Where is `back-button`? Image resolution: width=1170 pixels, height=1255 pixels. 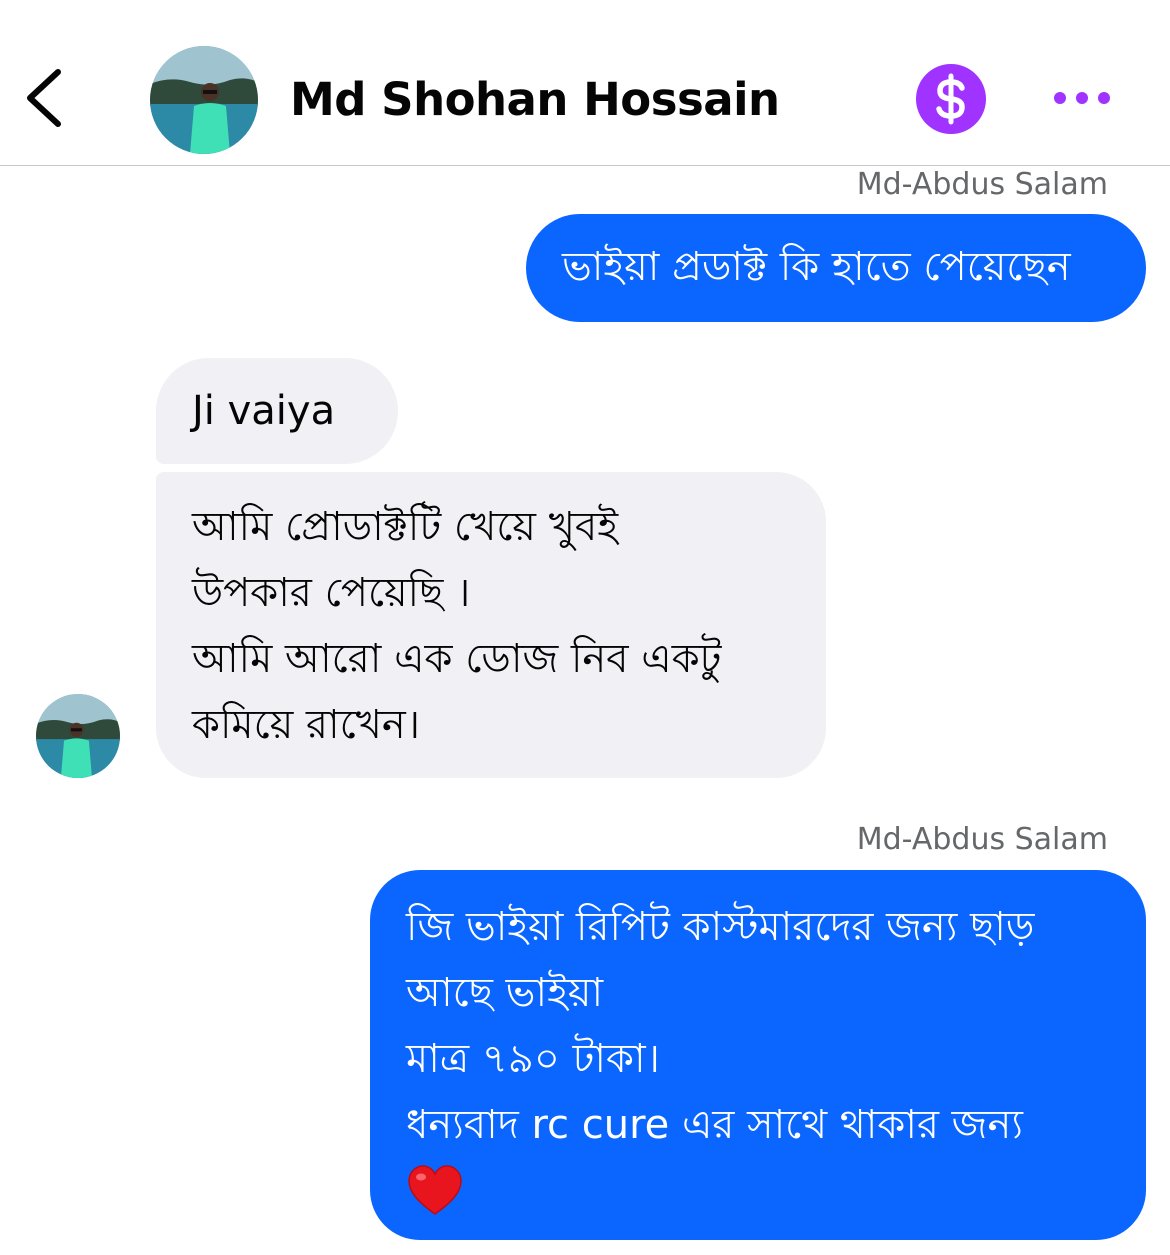 back-button is located at coordinates (48, 98).